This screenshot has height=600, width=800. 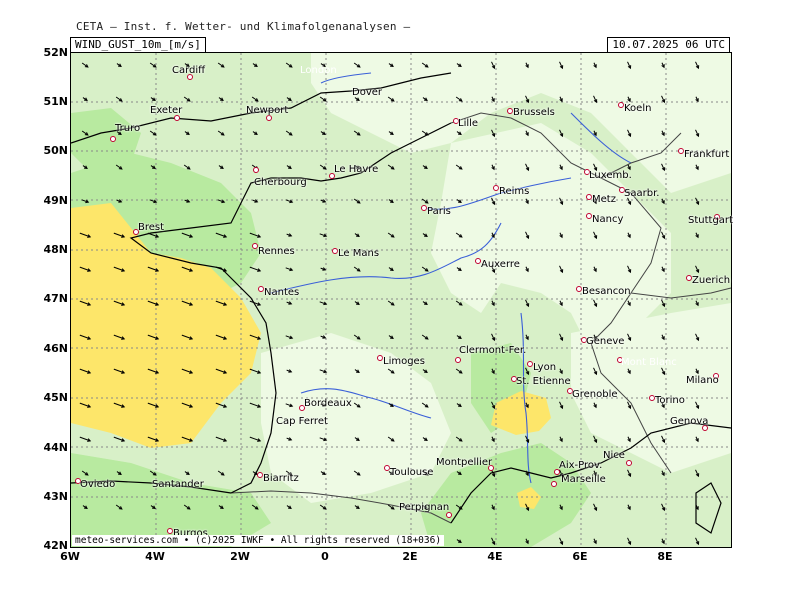 What do you see at coordinates (55, 397) in the screenshot?
I see `lat-label-45n: 45N` at bounding box center [55, 397].